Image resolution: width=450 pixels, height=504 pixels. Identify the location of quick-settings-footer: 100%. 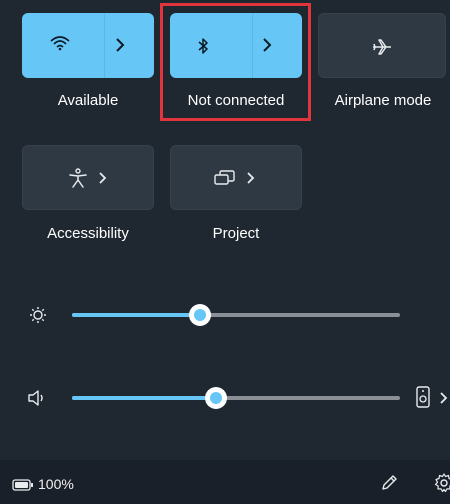
(225, 482).